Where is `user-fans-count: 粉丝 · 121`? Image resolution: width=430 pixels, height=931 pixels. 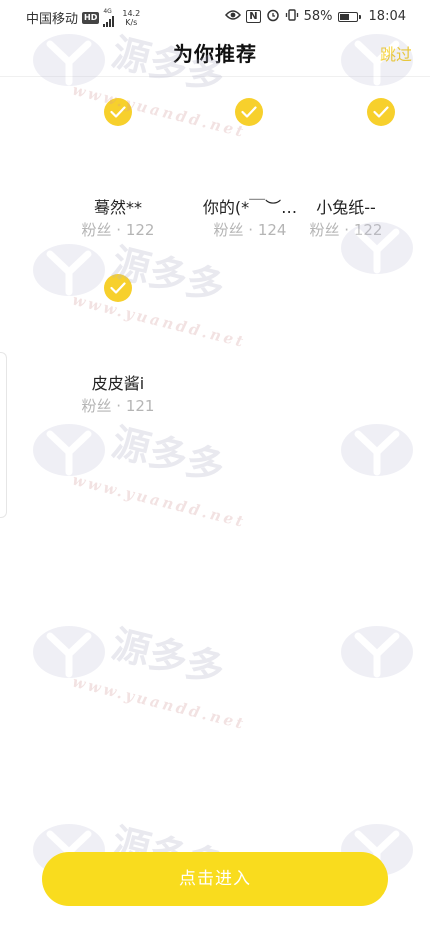 user-fans-count: 粉丝 · 121 is located at coordinates (118, 406).